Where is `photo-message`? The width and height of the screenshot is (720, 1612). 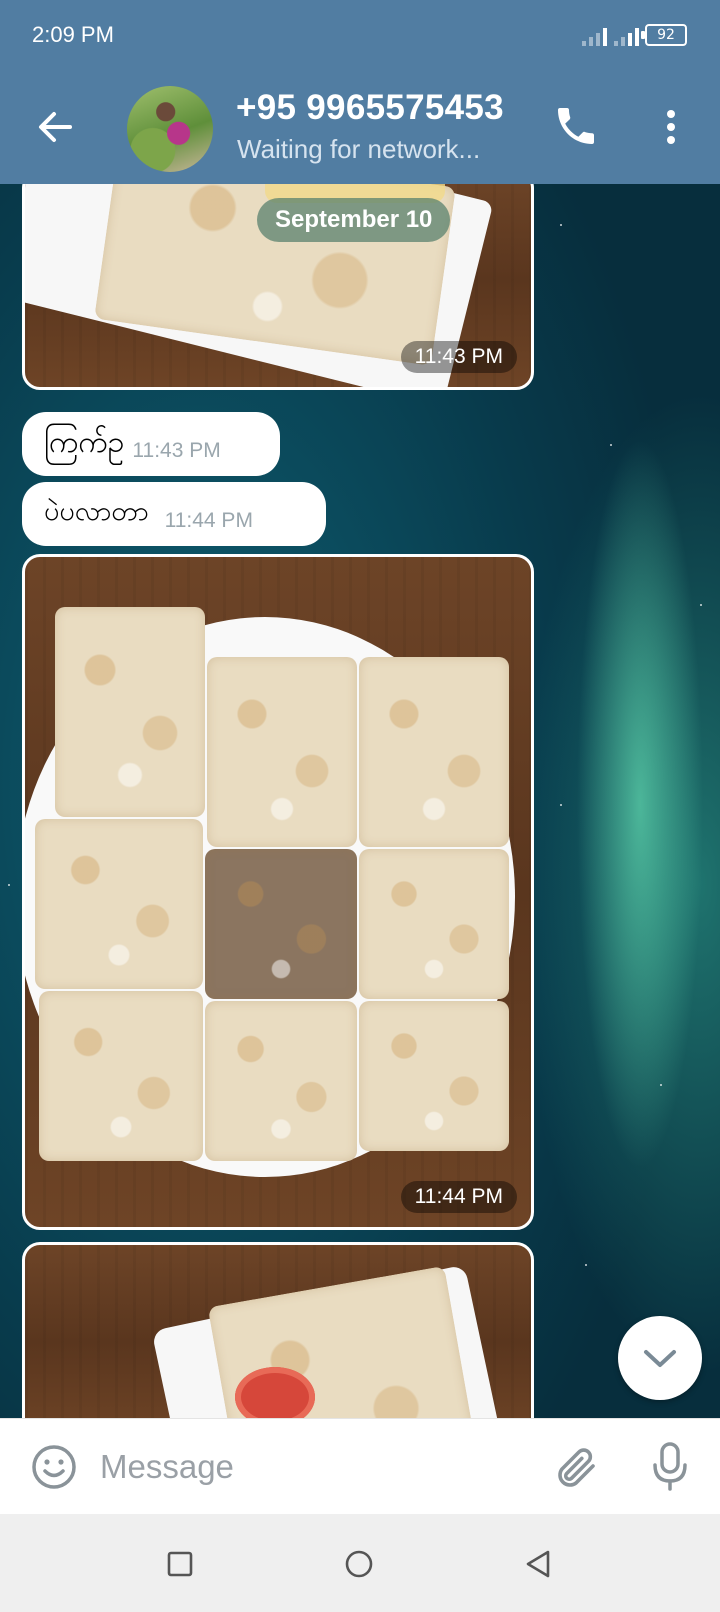 photo-message is located at coordinates (278, 1330).